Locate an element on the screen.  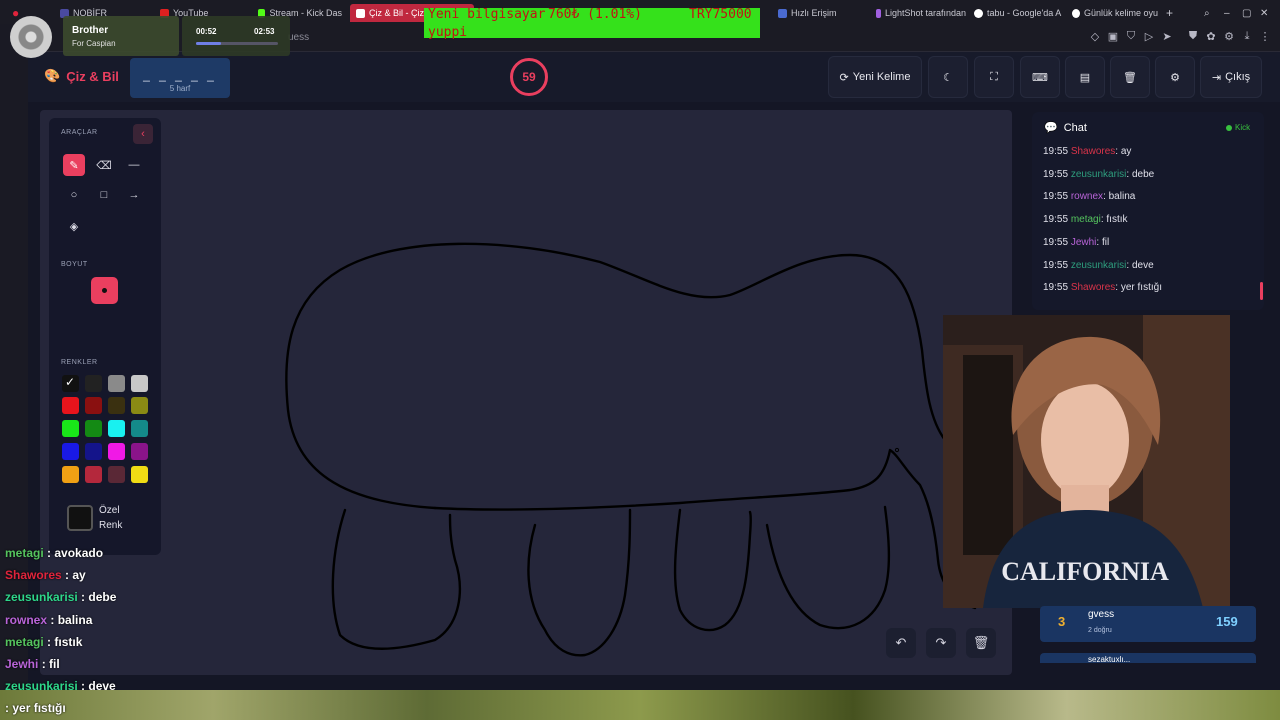
fill-tool: ◈ is located at coordinates (74, 226).